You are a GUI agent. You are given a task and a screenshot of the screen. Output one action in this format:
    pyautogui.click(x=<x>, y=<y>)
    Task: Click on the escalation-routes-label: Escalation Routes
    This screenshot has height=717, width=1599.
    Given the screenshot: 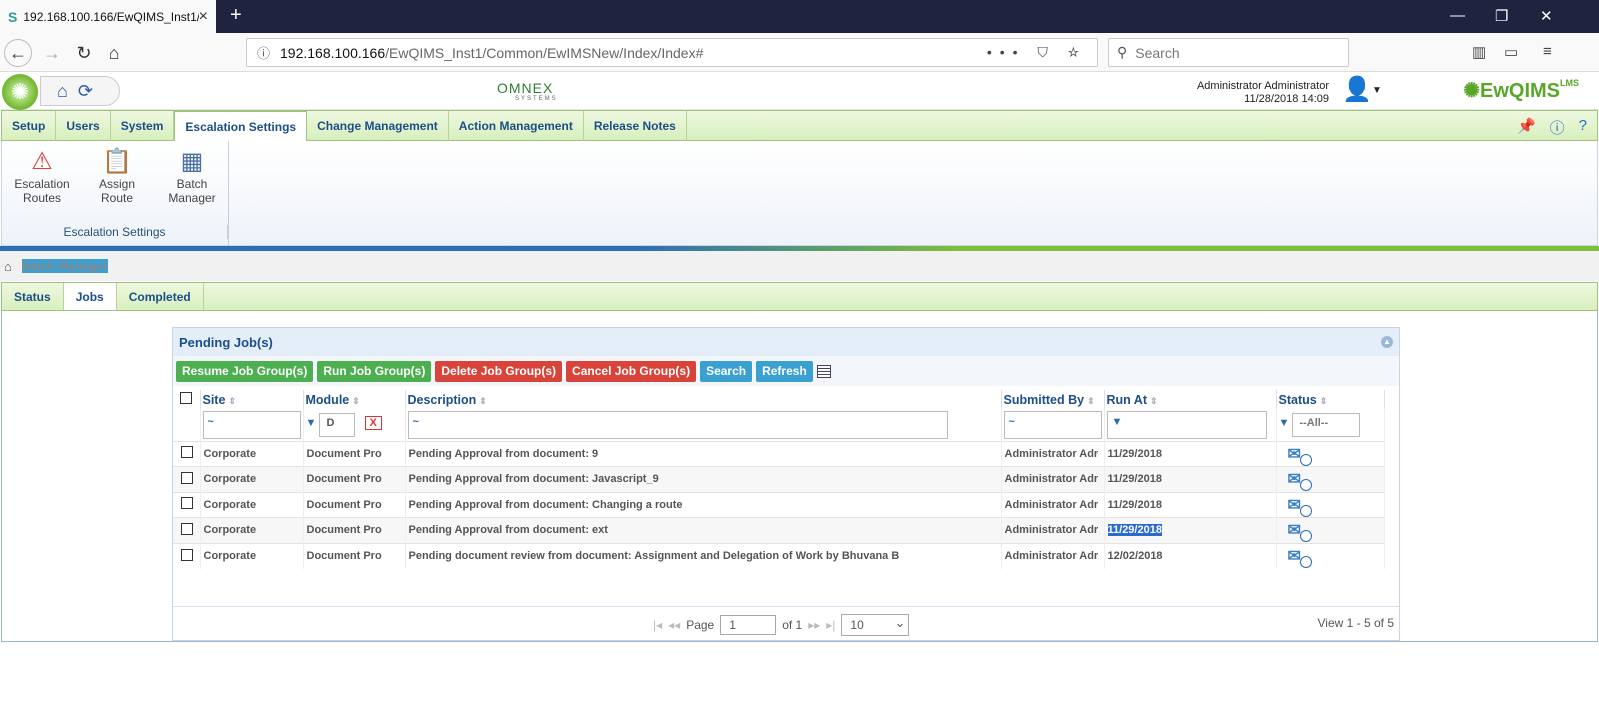 What is the action you would take?
    pyautogui.click(x=42, y=191)
    